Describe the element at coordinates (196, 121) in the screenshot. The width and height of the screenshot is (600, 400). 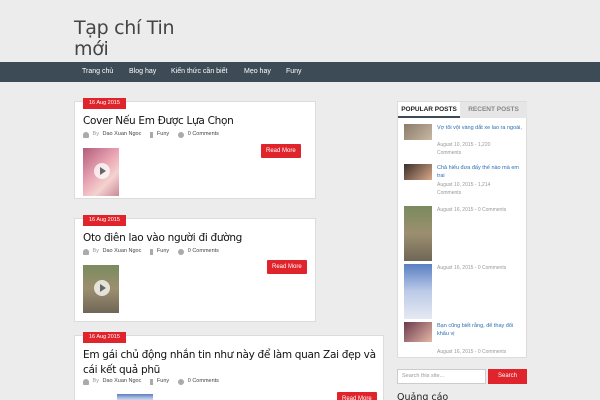
I see `post-title: Cover Nếu Em Được Lựa Chọn` at that location.